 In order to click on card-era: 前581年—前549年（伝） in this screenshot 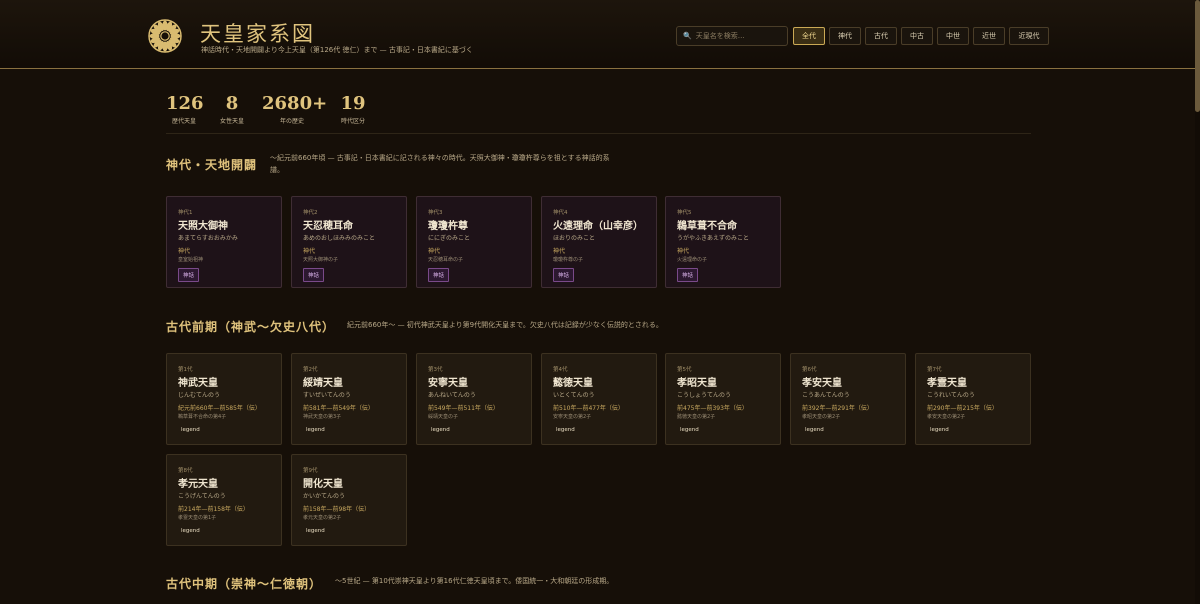, I will do `click(338, 408)`.